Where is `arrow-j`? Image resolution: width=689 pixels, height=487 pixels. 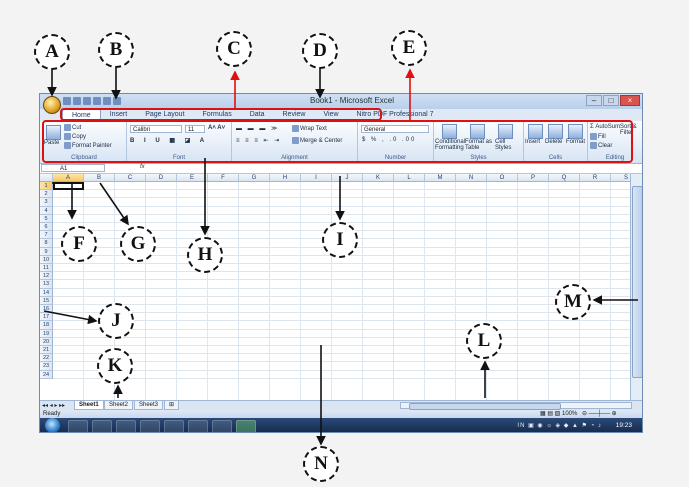 arrow-j is located at coordinates (70, 317).